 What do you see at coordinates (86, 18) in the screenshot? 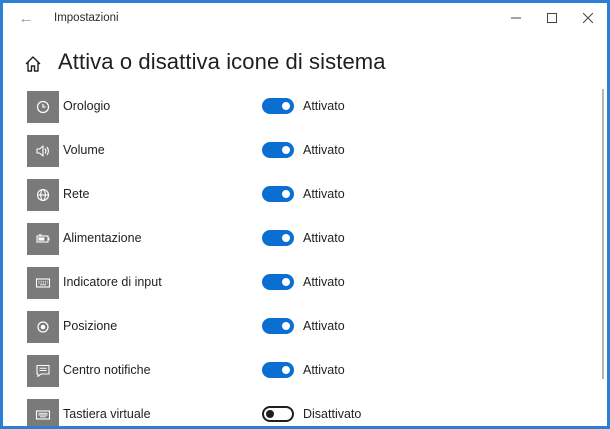
I see `window-title: Impostazioni` at bounding box center [86, 18].